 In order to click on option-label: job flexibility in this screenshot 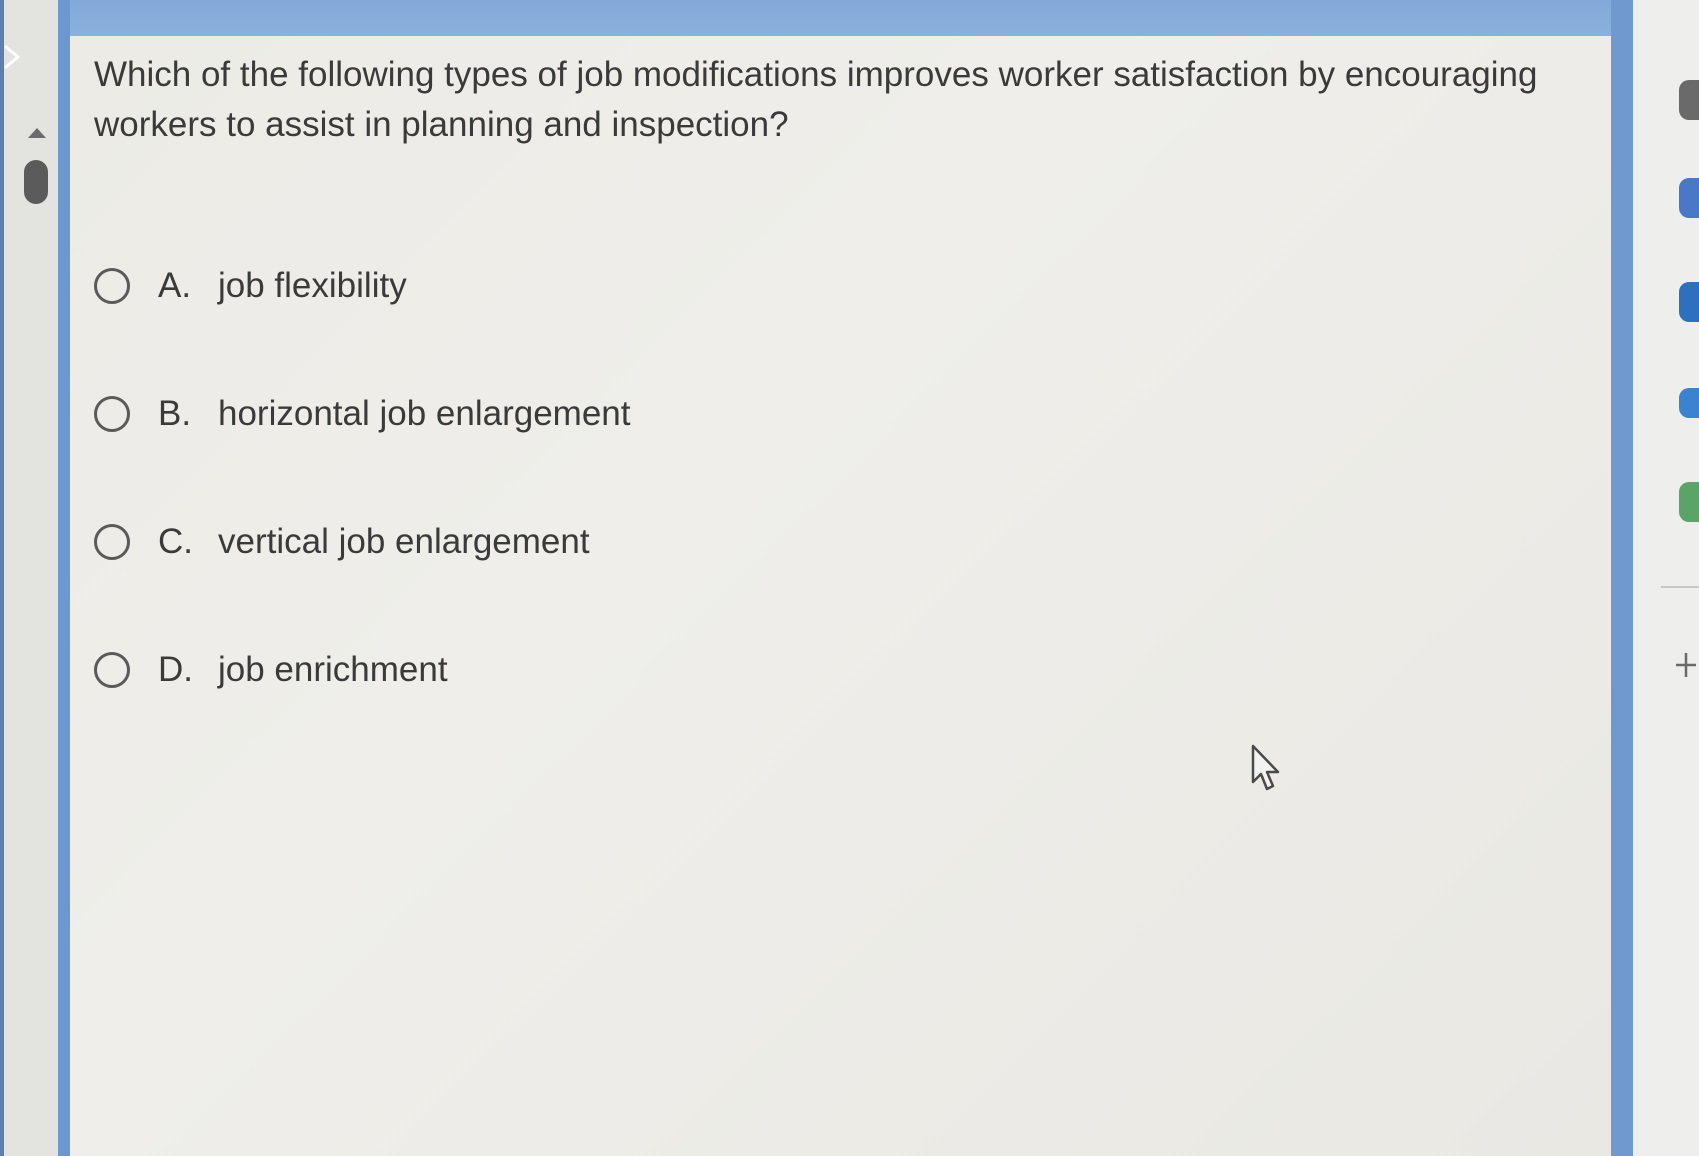, I will do `click(312, 285)`.